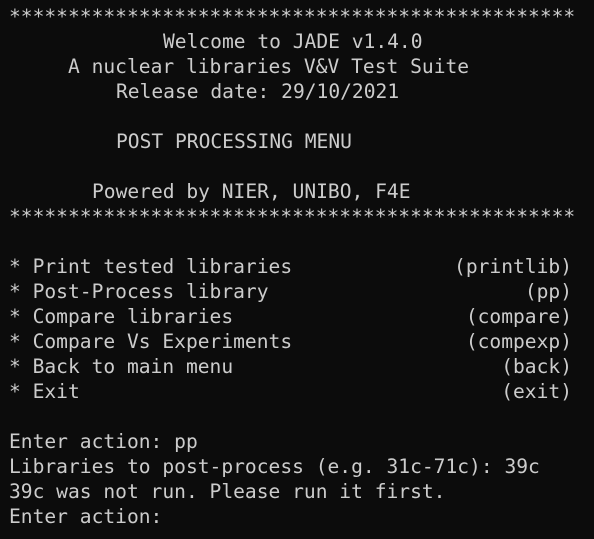 This screenshot has width=594, height=539. I want to click on menu-title-row: POST PROCESSING MENU, so click(301, 141).